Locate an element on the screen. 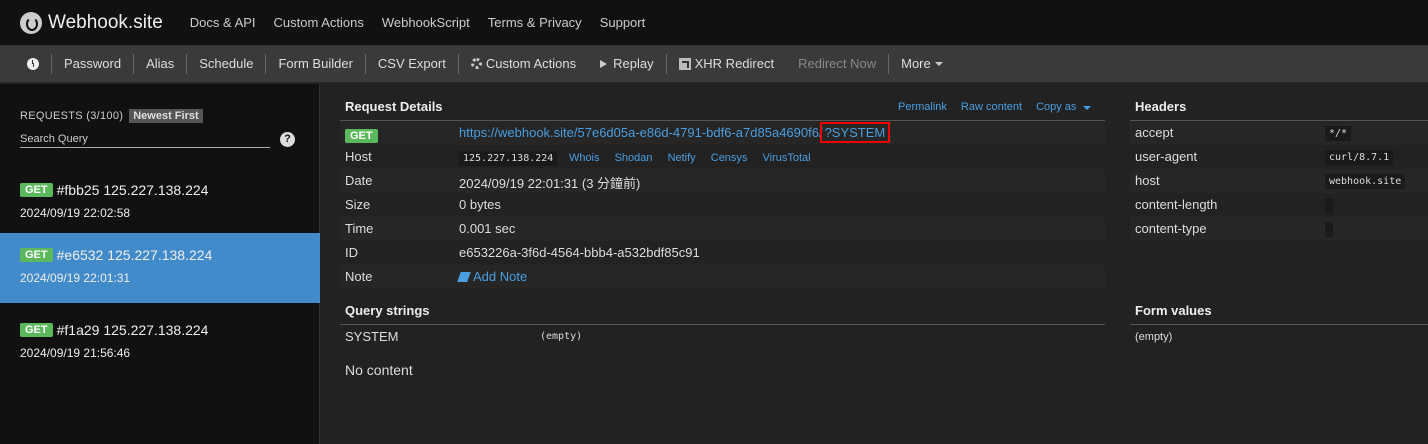  play-icon is located at coordinates (604, 63).